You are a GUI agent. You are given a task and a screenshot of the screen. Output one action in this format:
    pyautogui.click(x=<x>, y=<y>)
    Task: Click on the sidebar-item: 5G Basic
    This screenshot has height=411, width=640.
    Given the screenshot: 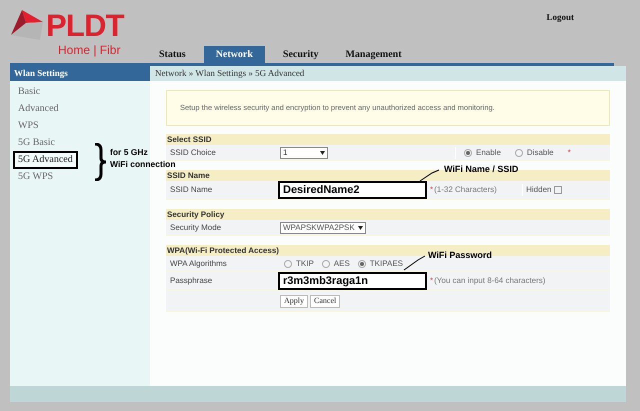 What is the action you would take?
    pyautogui.click(x=36, y=143)
    